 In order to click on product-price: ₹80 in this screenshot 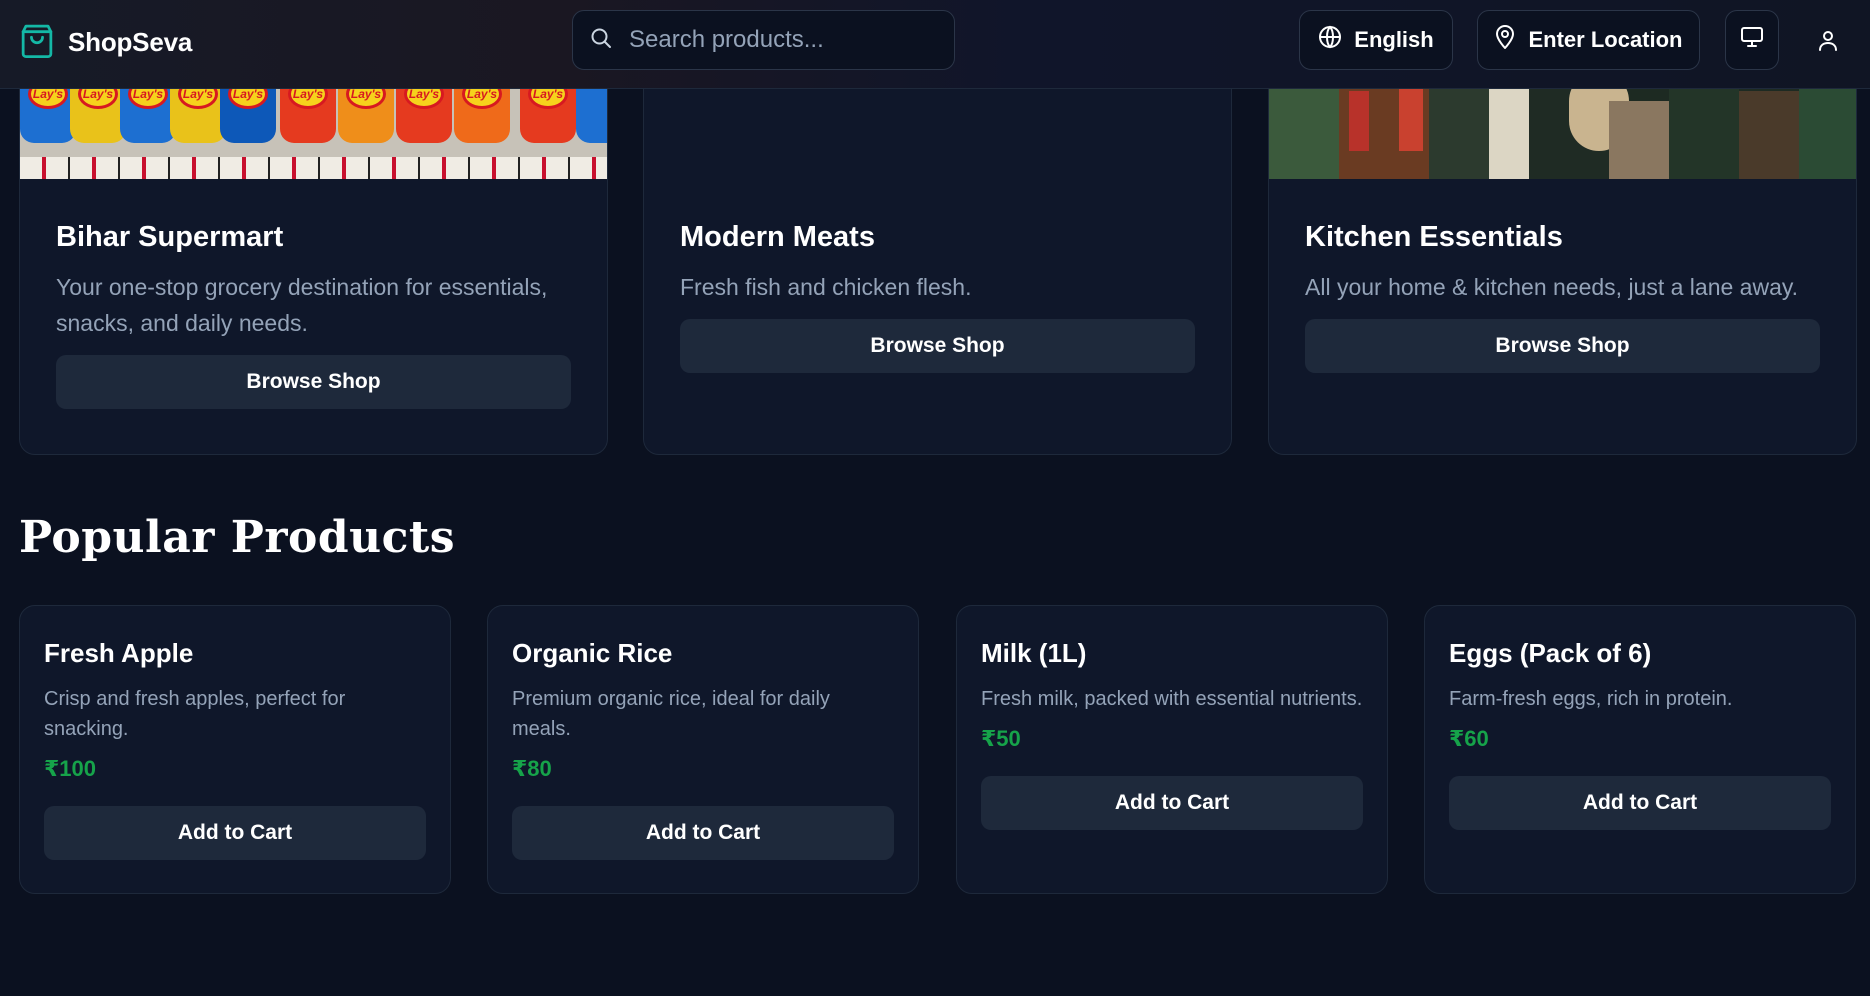, I will do `click(532, 768)`.